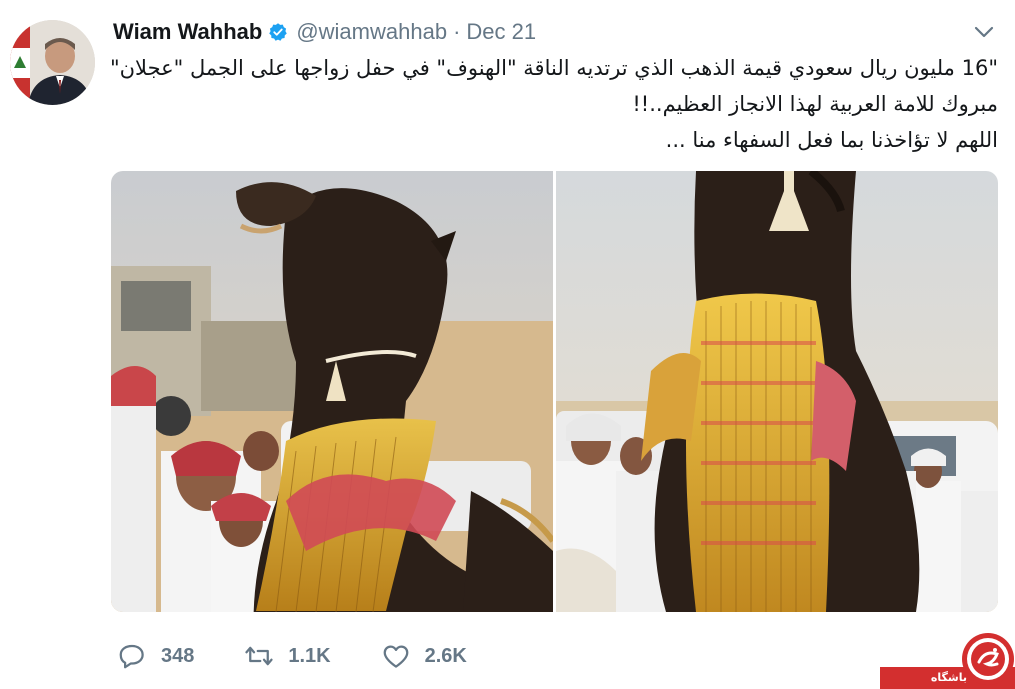 The image size is (1015, 689). I want to click on retweet-button: 1.1K, so click(287, 656).